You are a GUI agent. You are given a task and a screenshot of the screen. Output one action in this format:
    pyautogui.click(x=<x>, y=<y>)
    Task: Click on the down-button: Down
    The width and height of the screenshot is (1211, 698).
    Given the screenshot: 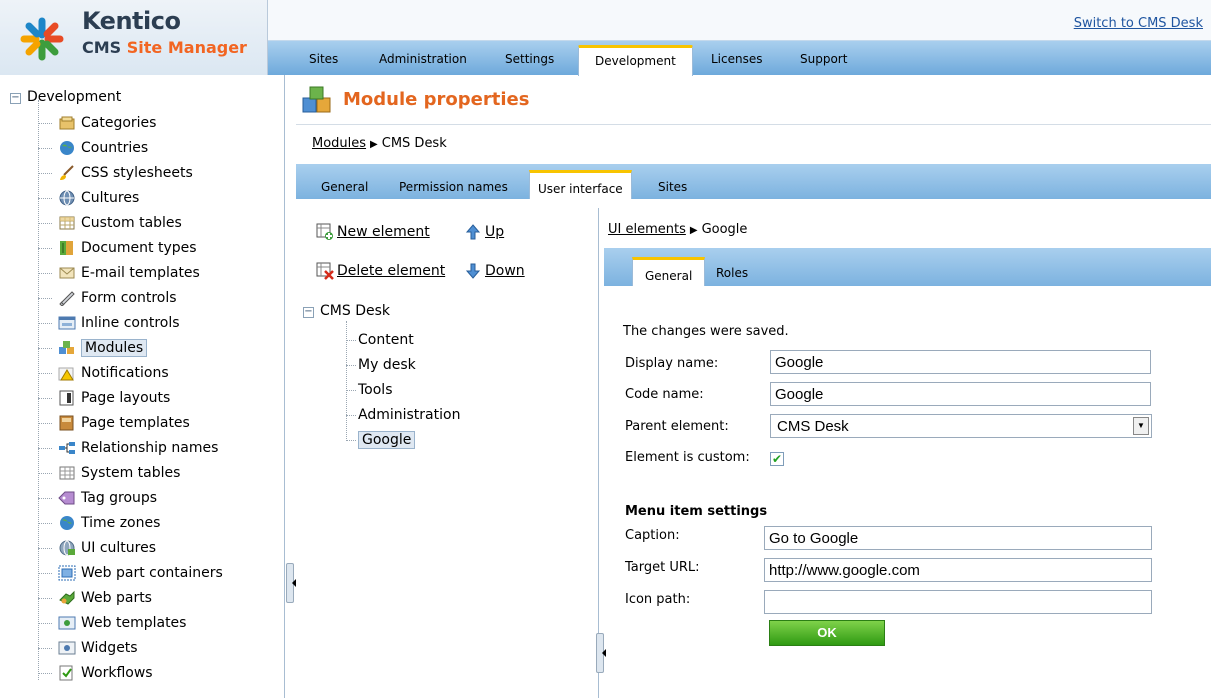 What is the action you would take?
    pyautogui.click(x=494, y=271)
    